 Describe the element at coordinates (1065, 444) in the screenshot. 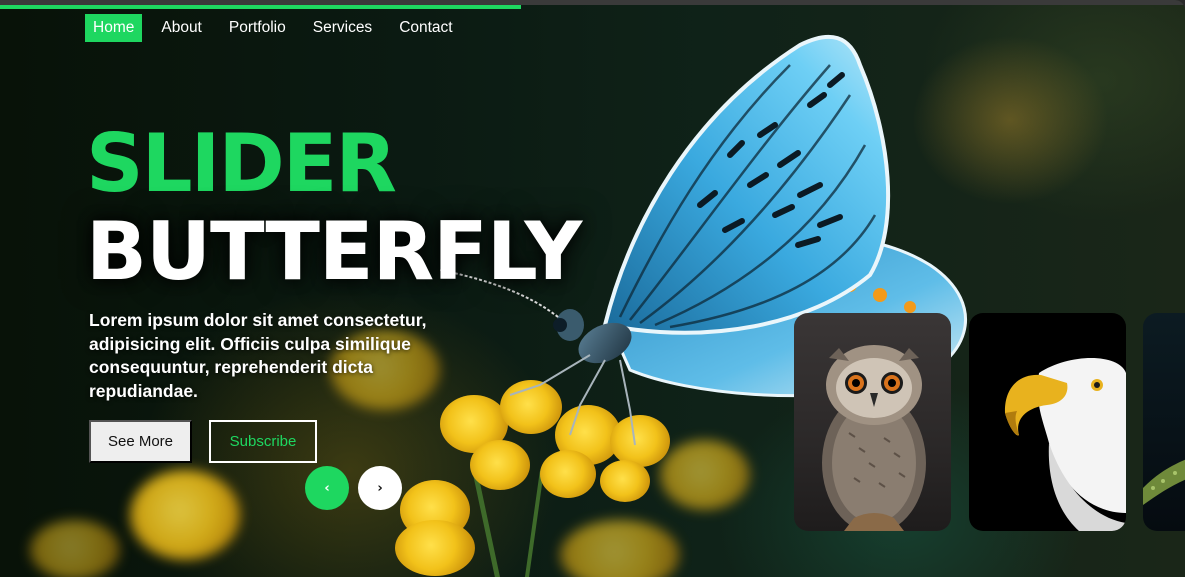

I see `eagle-image` at that location.